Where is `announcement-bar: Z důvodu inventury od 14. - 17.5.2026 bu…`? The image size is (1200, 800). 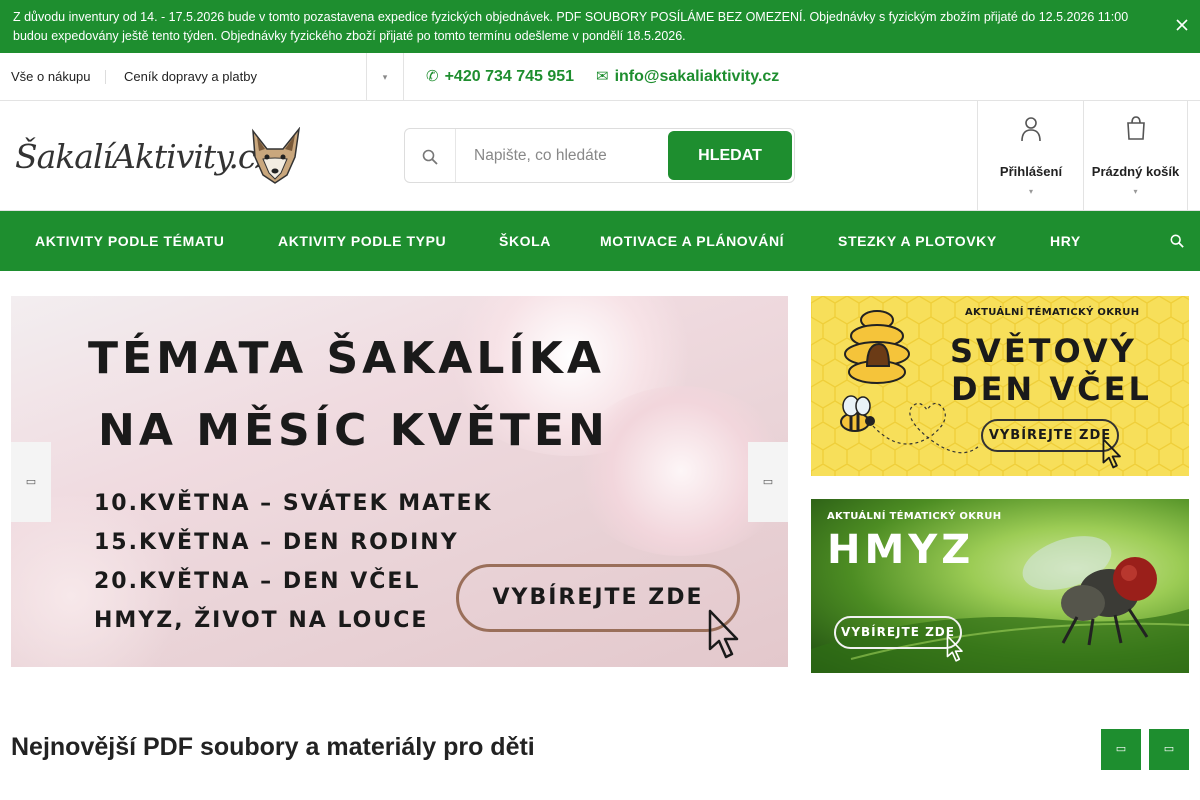
announcement-bar: Z důvodu inventury od 14. - 17.5.2026 bu… is located at coordinates (600, 26).